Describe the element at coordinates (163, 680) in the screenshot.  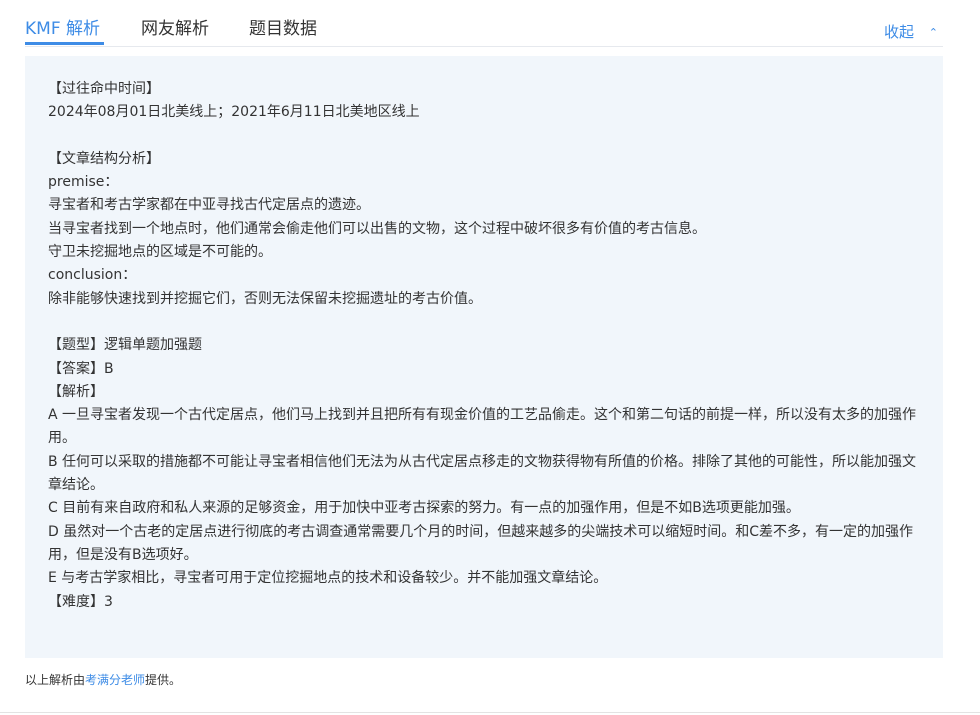
I see `credit-suffix: 提供。` at that location.